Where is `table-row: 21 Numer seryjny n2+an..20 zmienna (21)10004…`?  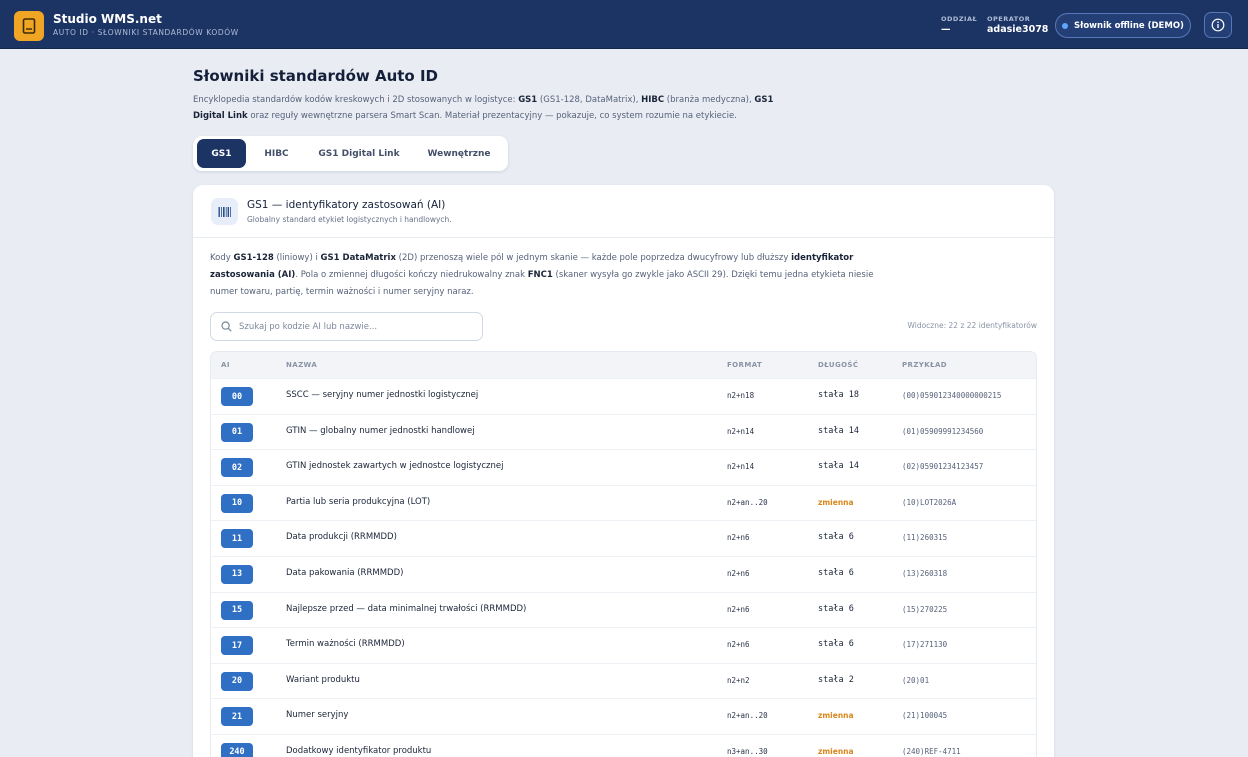 table-row: 21 Numer seryjny n2+an..20 zmienna (21)10004… is located at coordinates (623, 716).